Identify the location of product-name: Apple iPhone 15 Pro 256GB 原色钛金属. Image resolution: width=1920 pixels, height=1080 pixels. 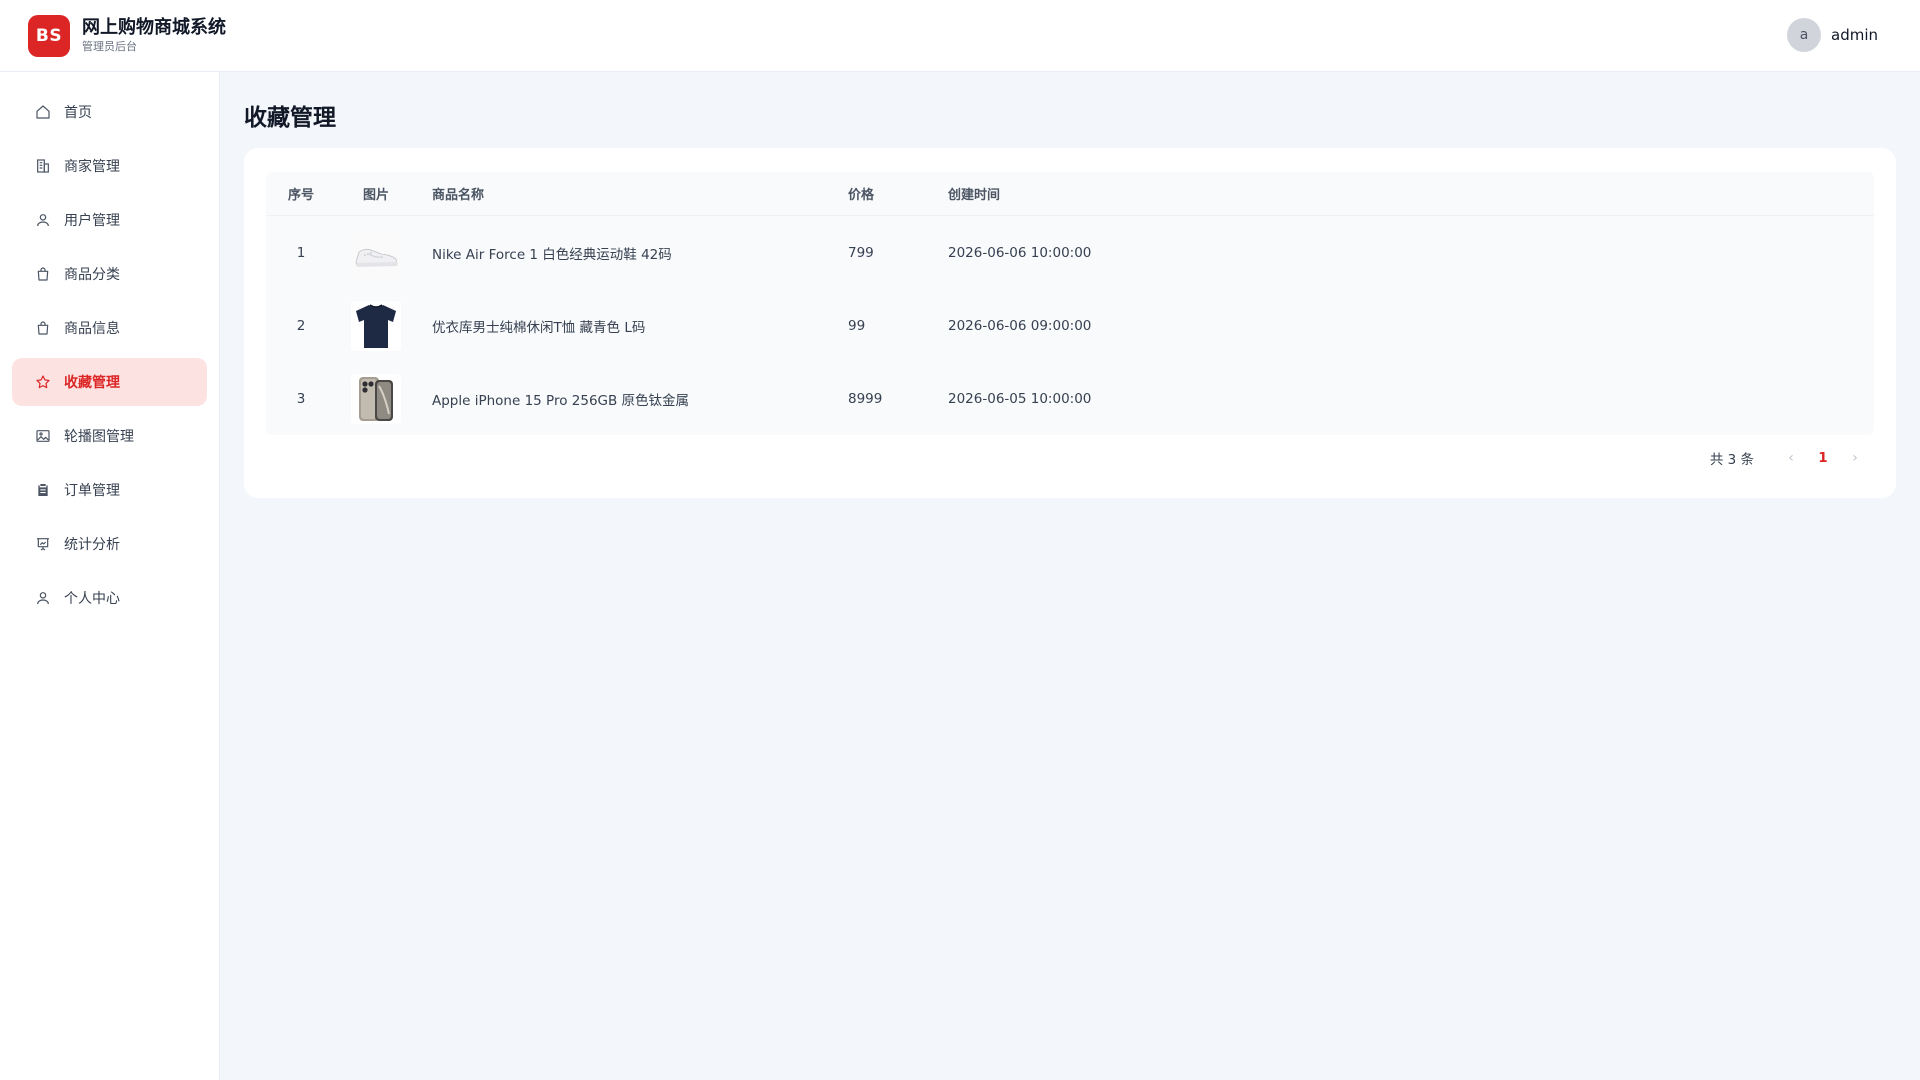
(561, 400).